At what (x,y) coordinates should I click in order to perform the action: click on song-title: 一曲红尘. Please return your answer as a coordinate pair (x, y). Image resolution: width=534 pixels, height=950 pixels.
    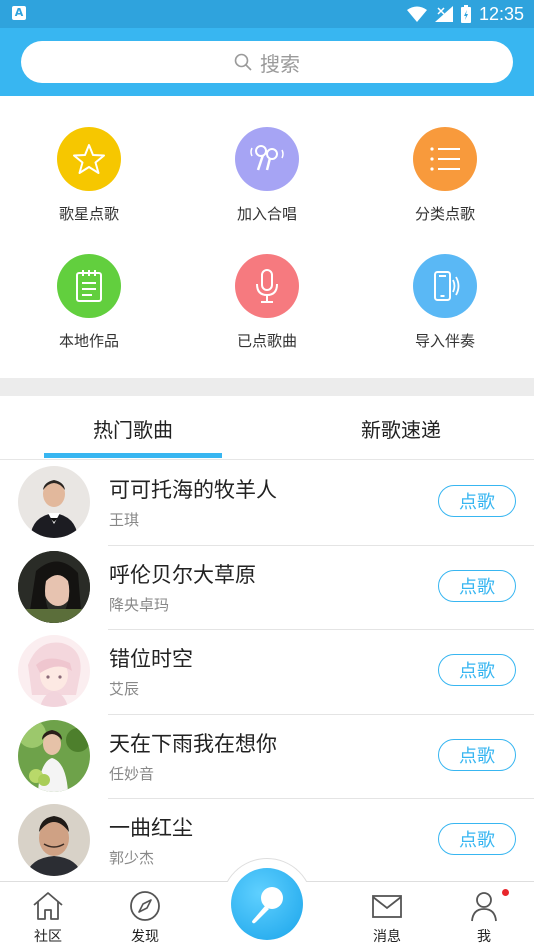
    Looking at the image, I should click on (151, 828).